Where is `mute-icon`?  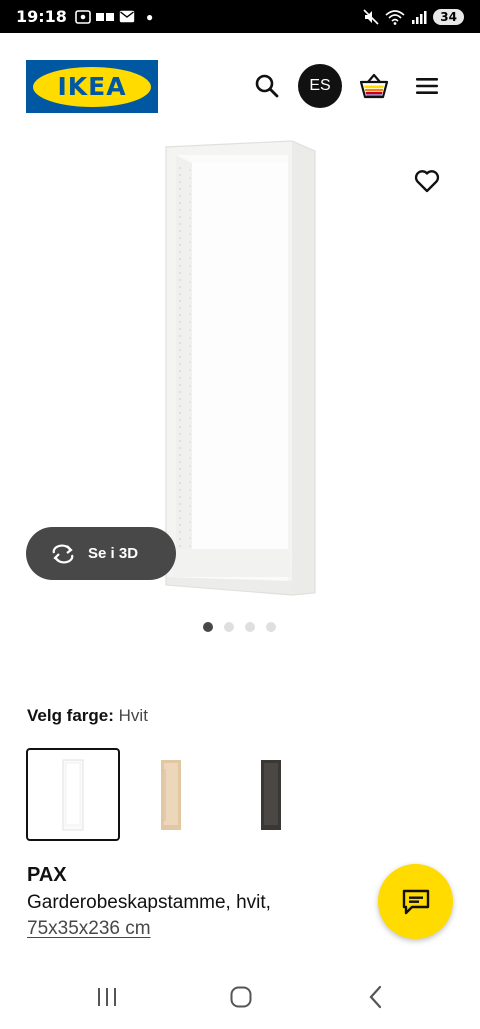
mute-icon is located at coordinates (371, 16).